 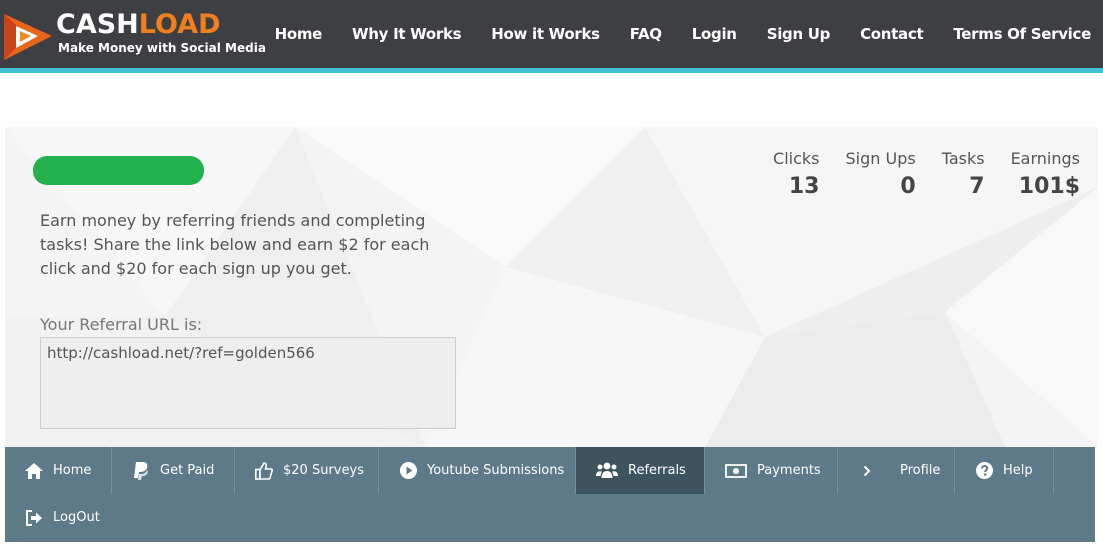 What do you see at coordinates (804, 186) in the screenshot?
I see `stat-value: 13` at bounding box center [804, 186].